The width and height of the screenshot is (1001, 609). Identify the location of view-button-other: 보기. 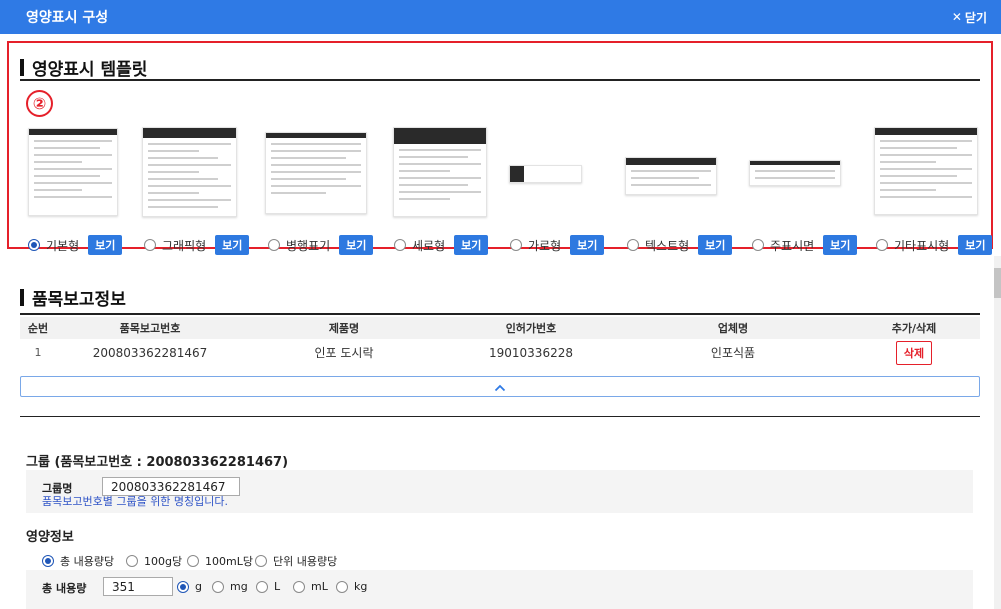
(975, 245).